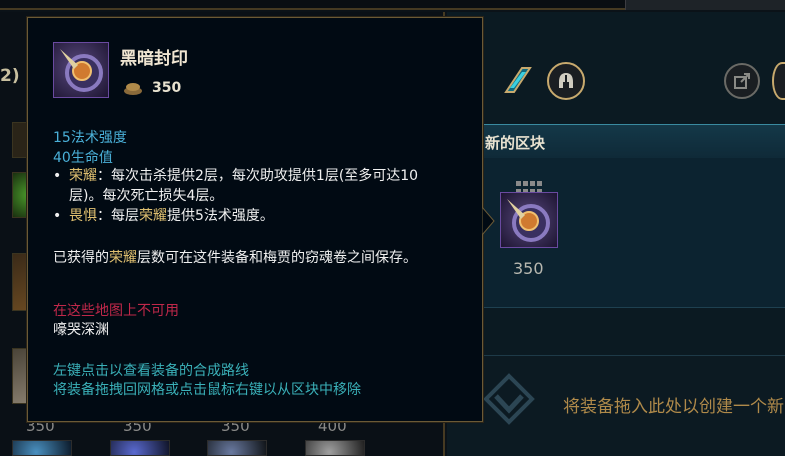  Describe the element at coordinates (392, 5) in the screenshot. I see `top-bar` at that location.